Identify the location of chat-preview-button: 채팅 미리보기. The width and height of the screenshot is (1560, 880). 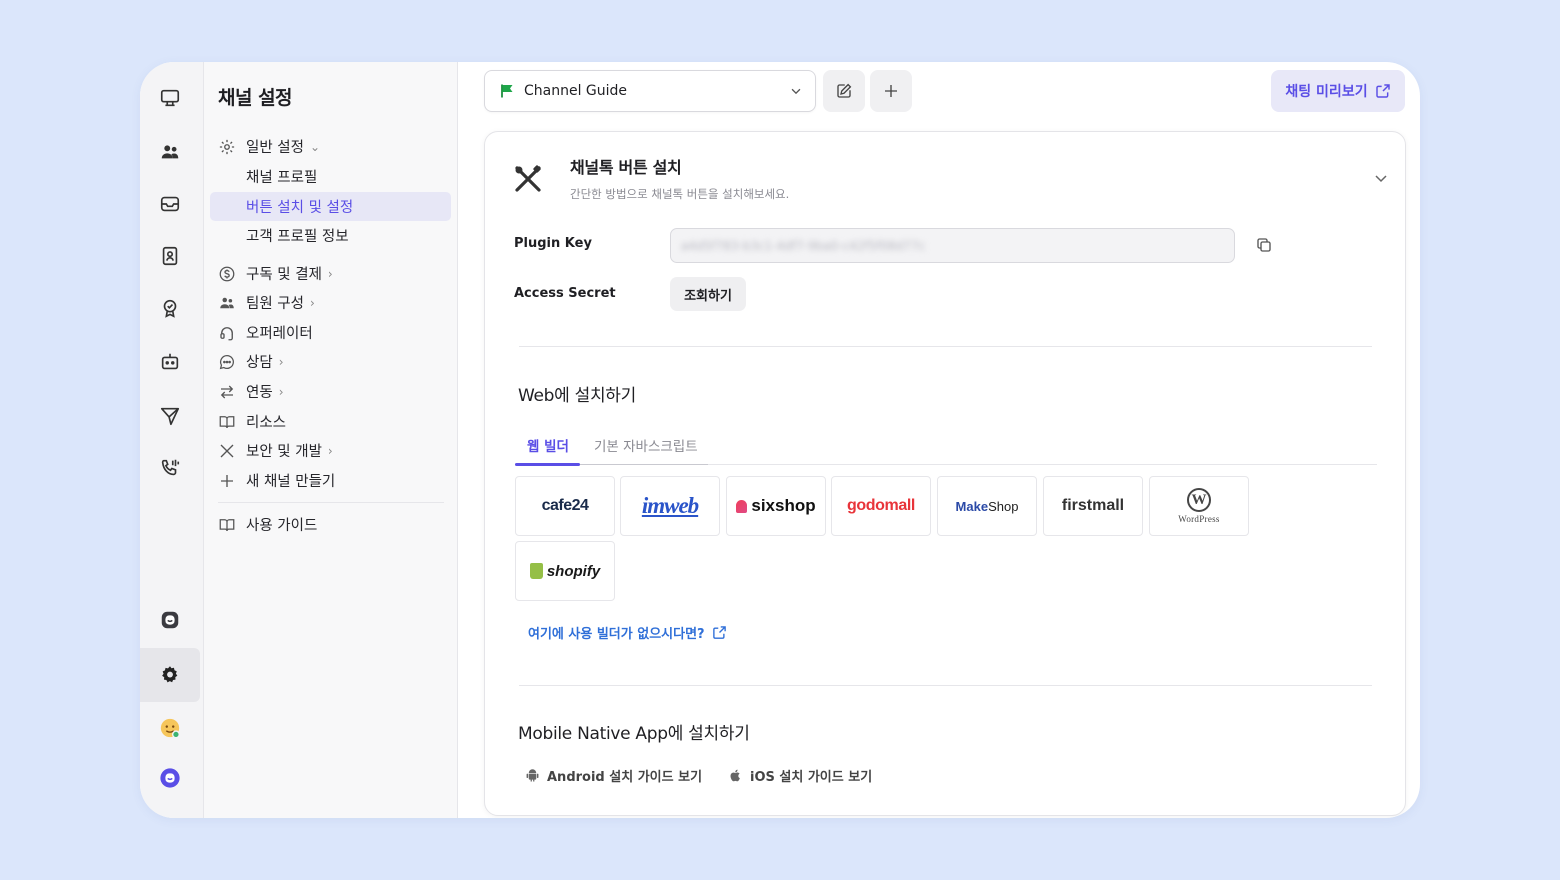
(1338, 91).